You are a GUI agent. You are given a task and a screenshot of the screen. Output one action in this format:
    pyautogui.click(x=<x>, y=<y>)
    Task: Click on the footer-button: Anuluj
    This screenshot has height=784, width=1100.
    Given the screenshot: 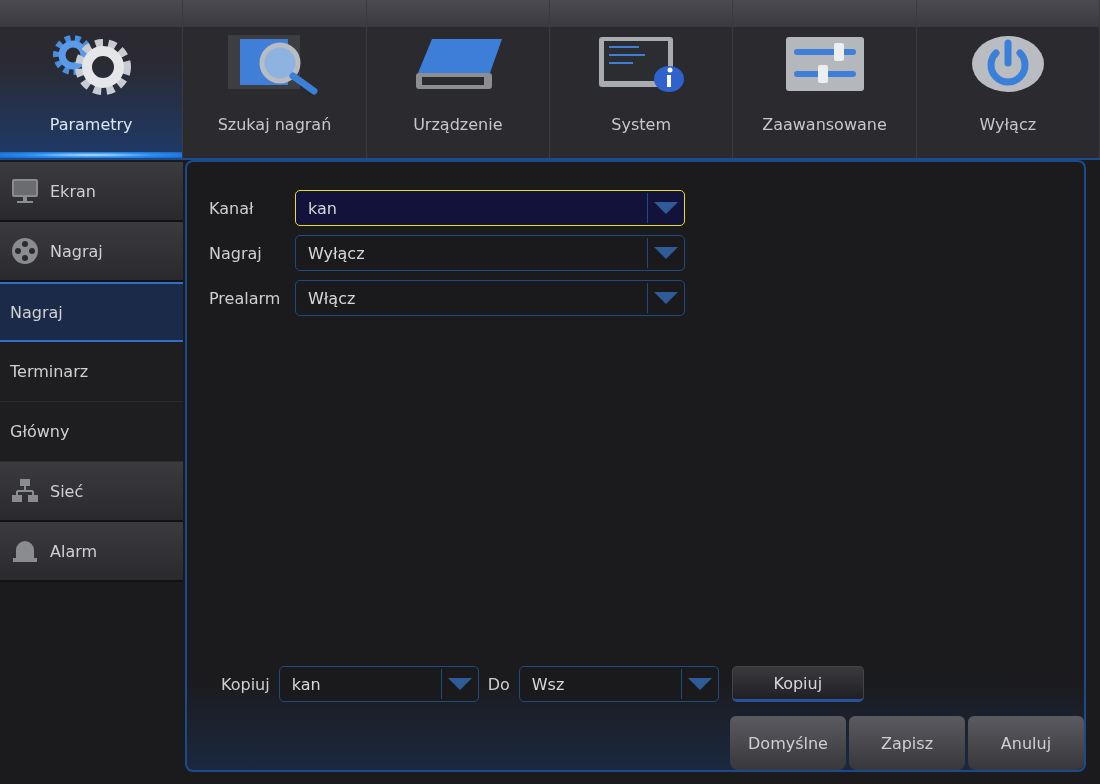 What is the action you would take?
    pyautogui.click(x=1026, y=743)
    